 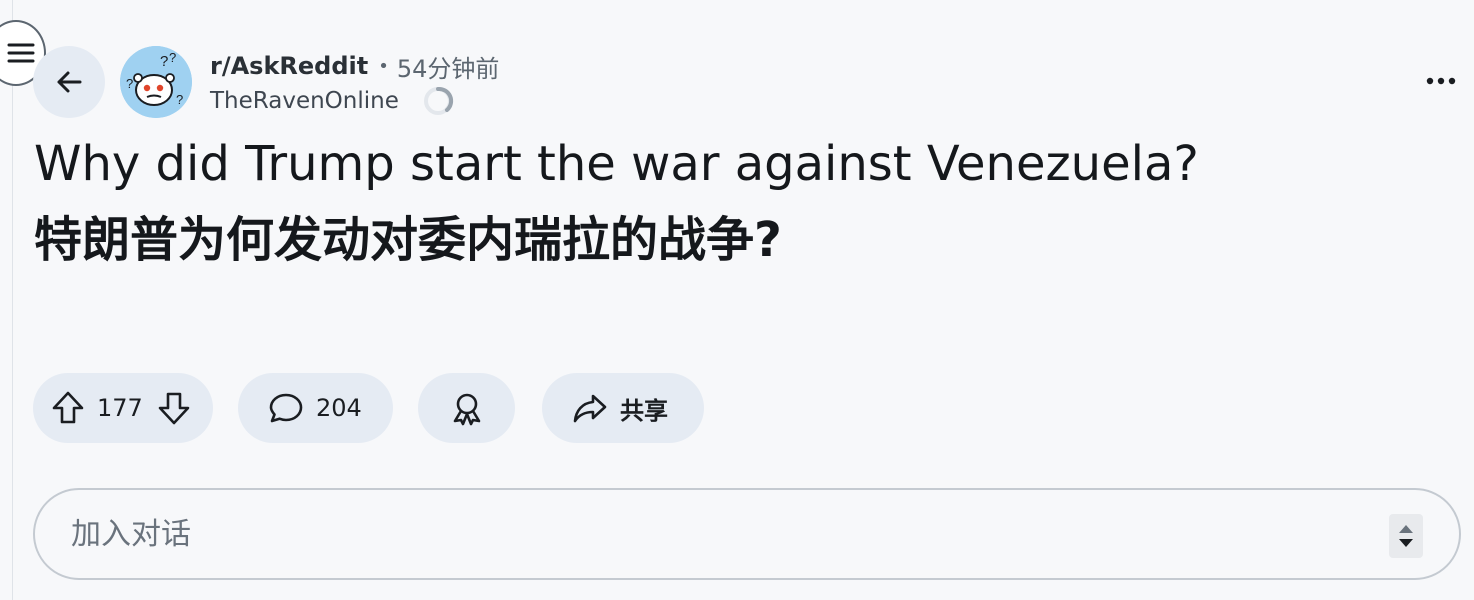 What do you see at coordinates (644, 410) in the screenshot?
I see `share-label: 共享` at bounding box center [644, 410].